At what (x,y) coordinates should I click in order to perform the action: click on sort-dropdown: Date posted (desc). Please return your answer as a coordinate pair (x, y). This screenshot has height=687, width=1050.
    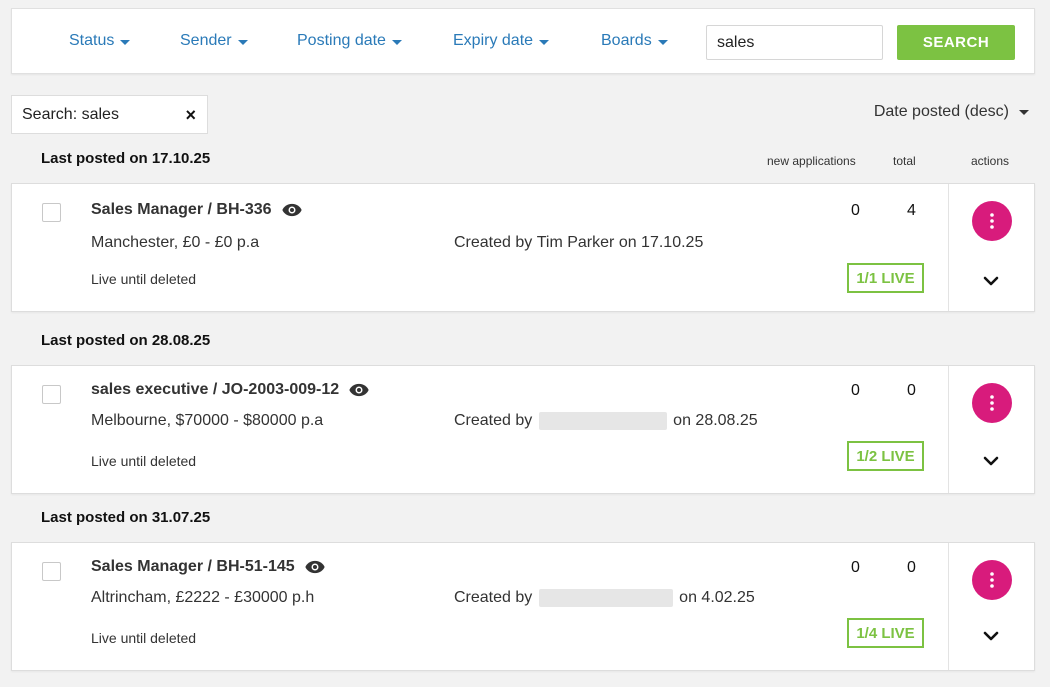
    Looking at the image, I should click on (951, 112).